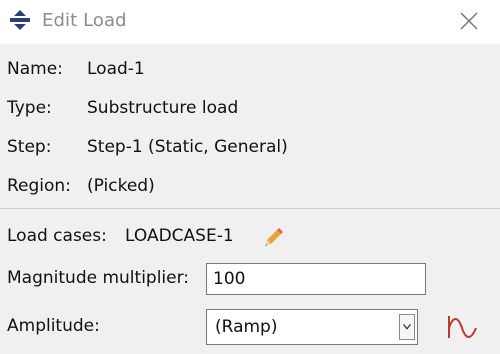 This screenshot has width=500, height=354. Describe the element at coordinates (187, 147) in the screenshot. I see `step-value: Step-1 (Static, General)` at that location.